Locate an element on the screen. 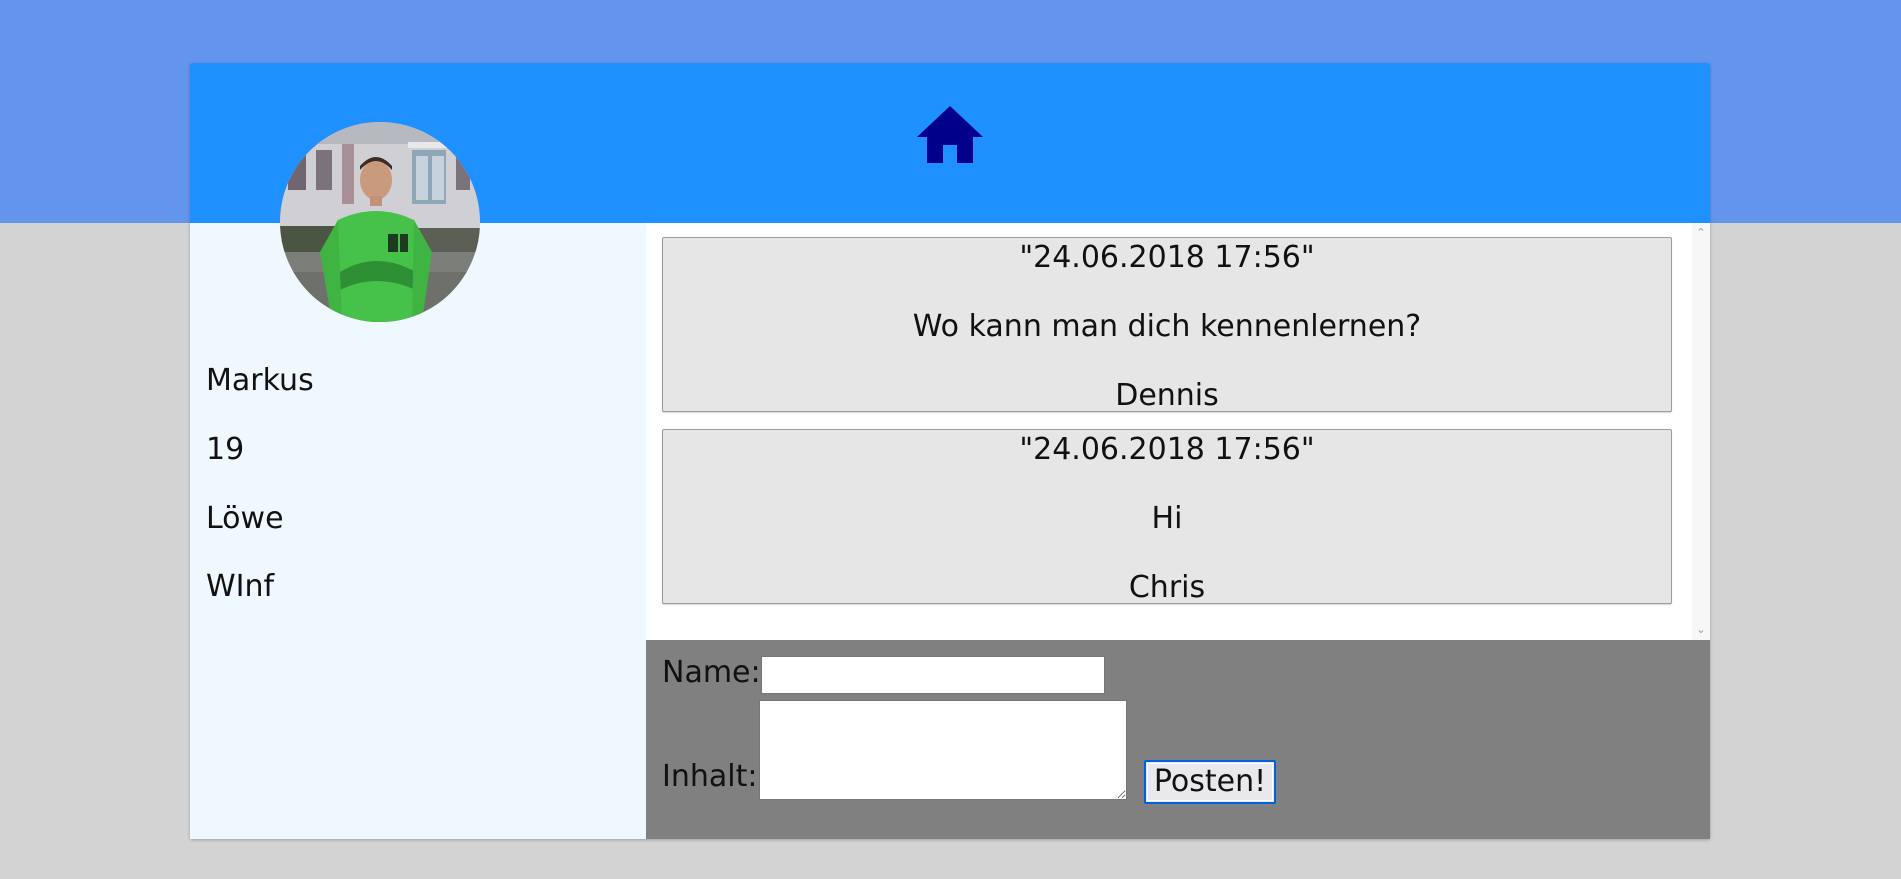  name-label: Name: is located at coordinates (711, 672).